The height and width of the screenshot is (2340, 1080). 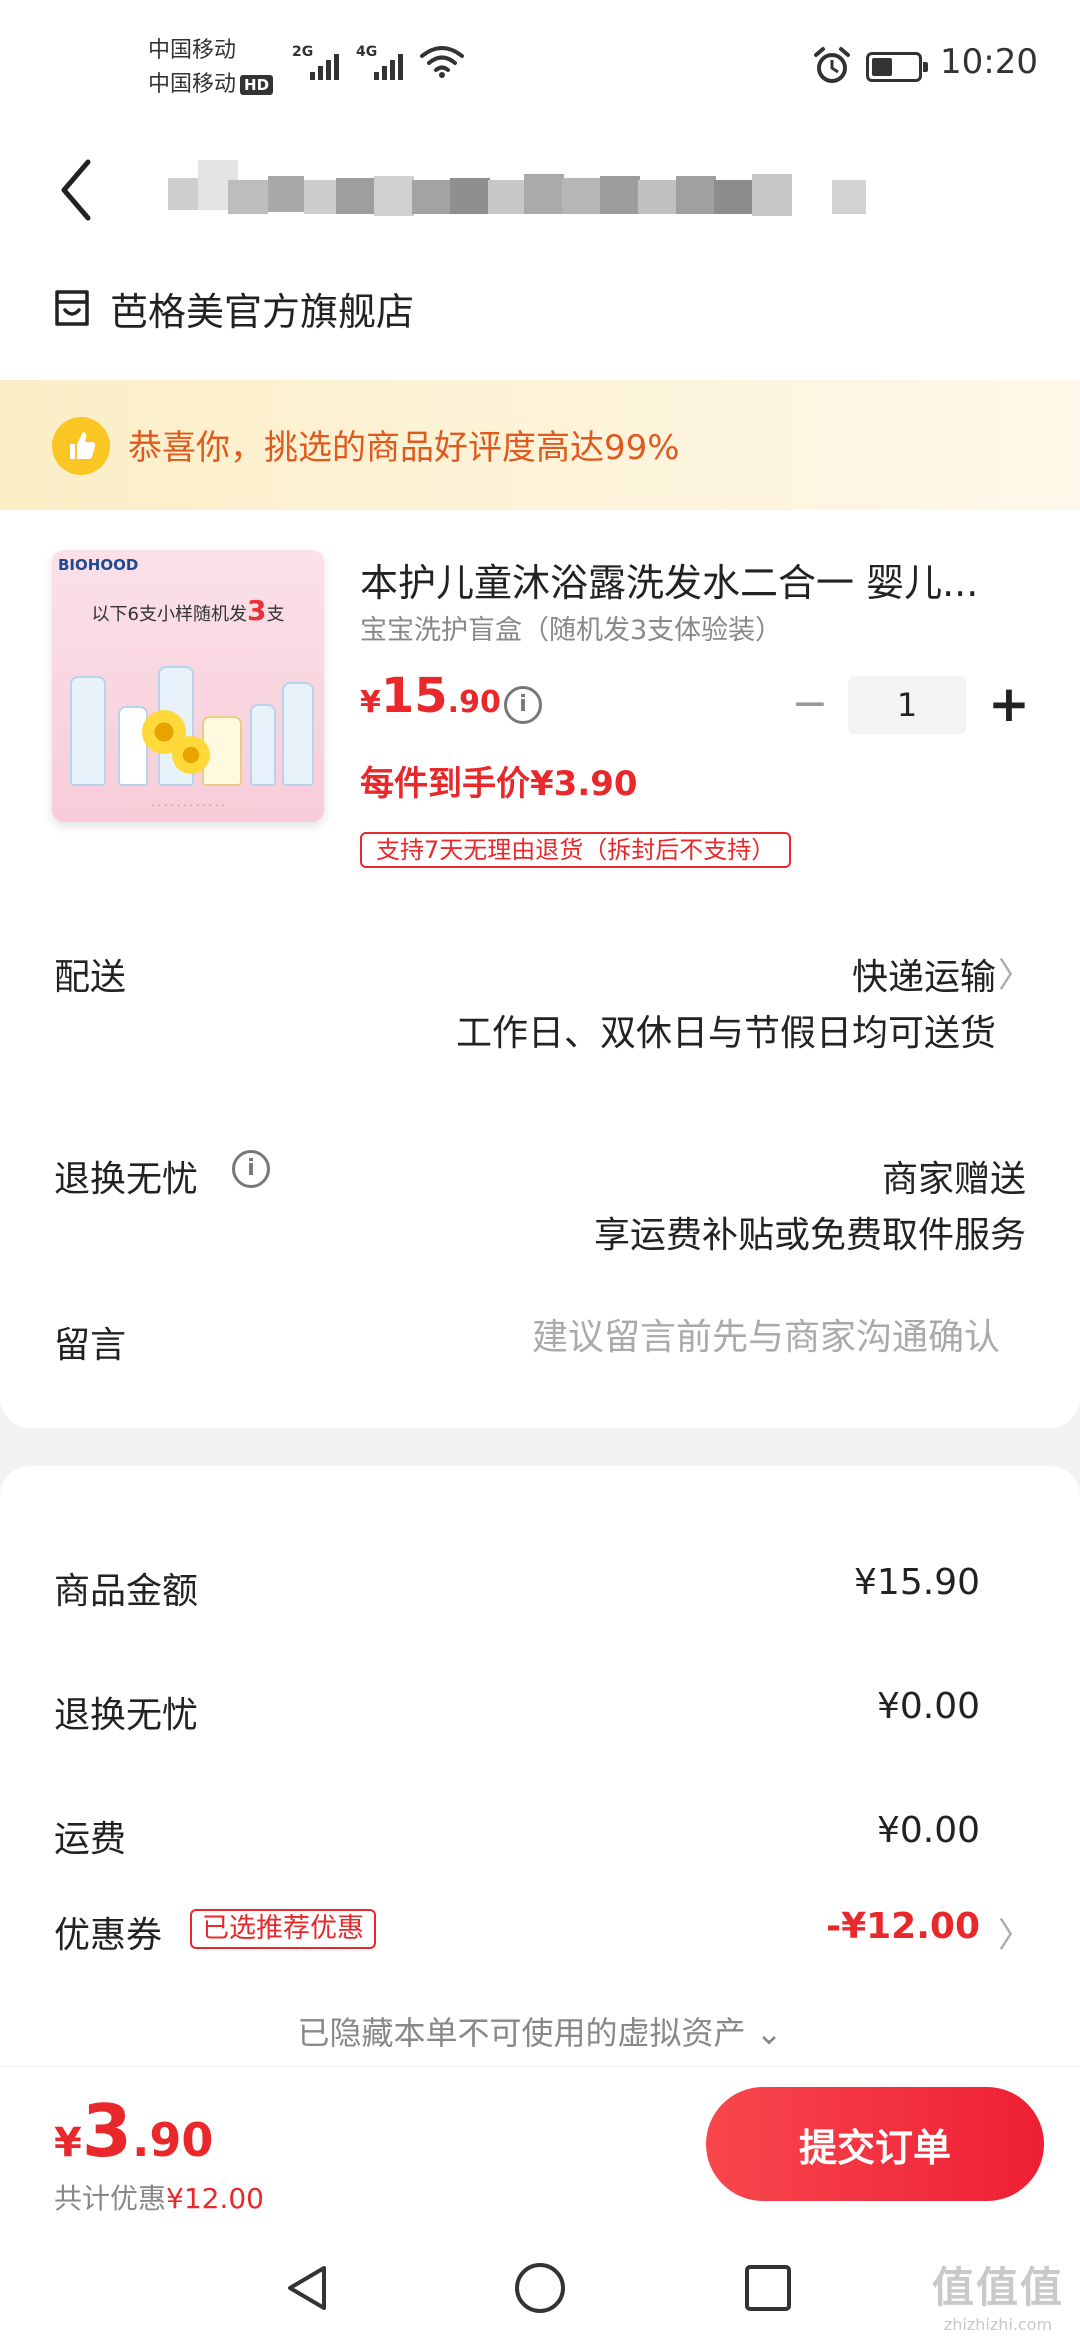 I want to click on signal-icon-1: 2G, so click(x=320, y=64).